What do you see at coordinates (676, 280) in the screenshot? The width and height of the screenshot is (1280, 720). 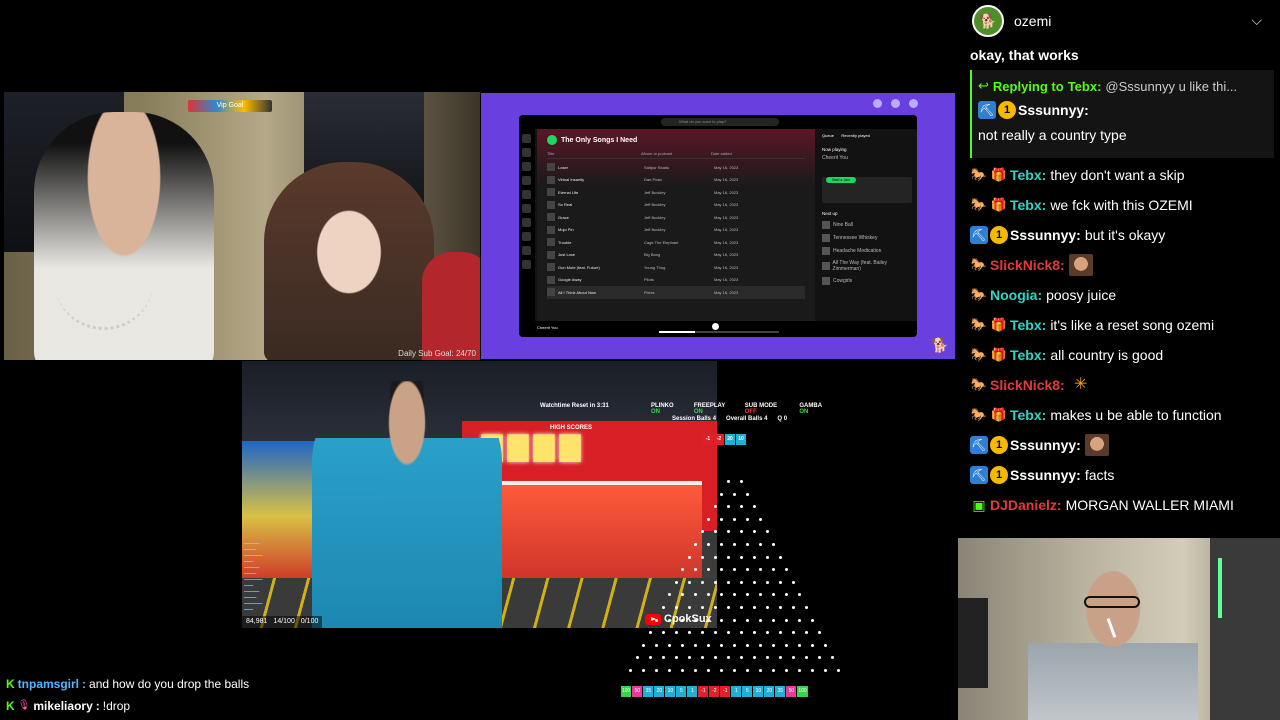 I see `track-row: Google Away Pilots May 16, 2023` at bounding box center [676, 280].